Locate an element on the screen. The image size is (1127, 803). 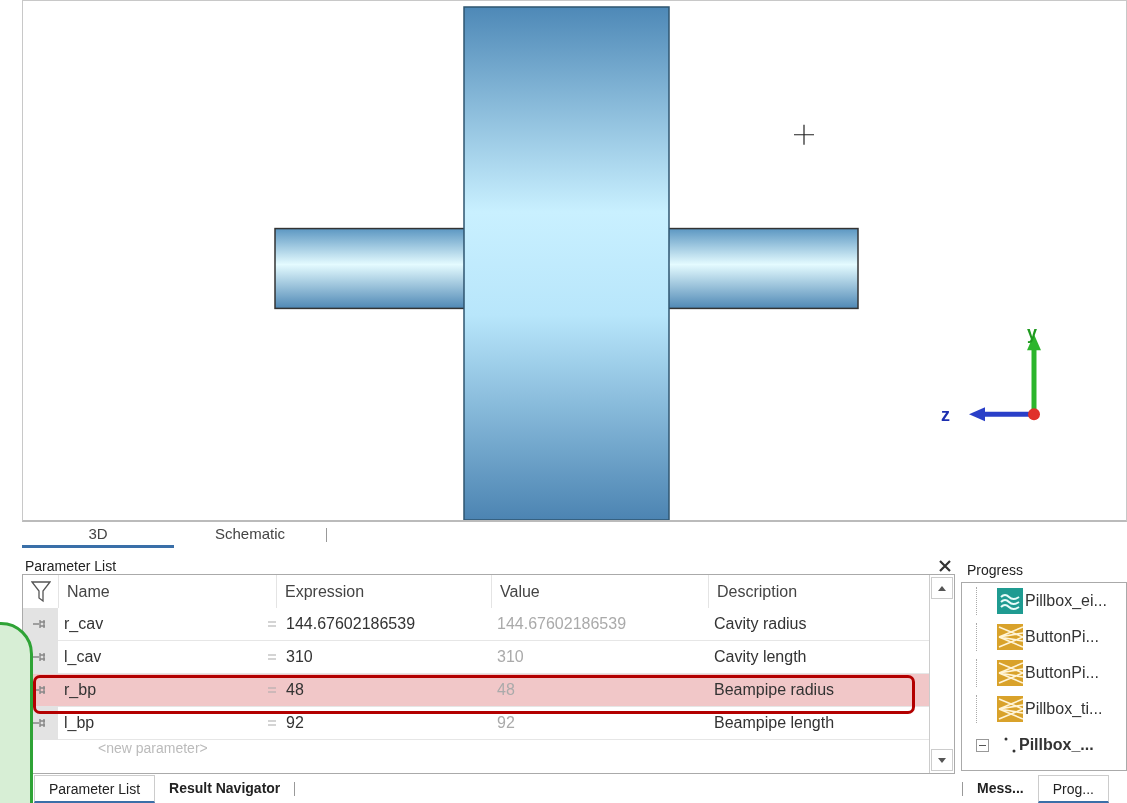
view-tab: Schematic is located at coordinates (250, 535).